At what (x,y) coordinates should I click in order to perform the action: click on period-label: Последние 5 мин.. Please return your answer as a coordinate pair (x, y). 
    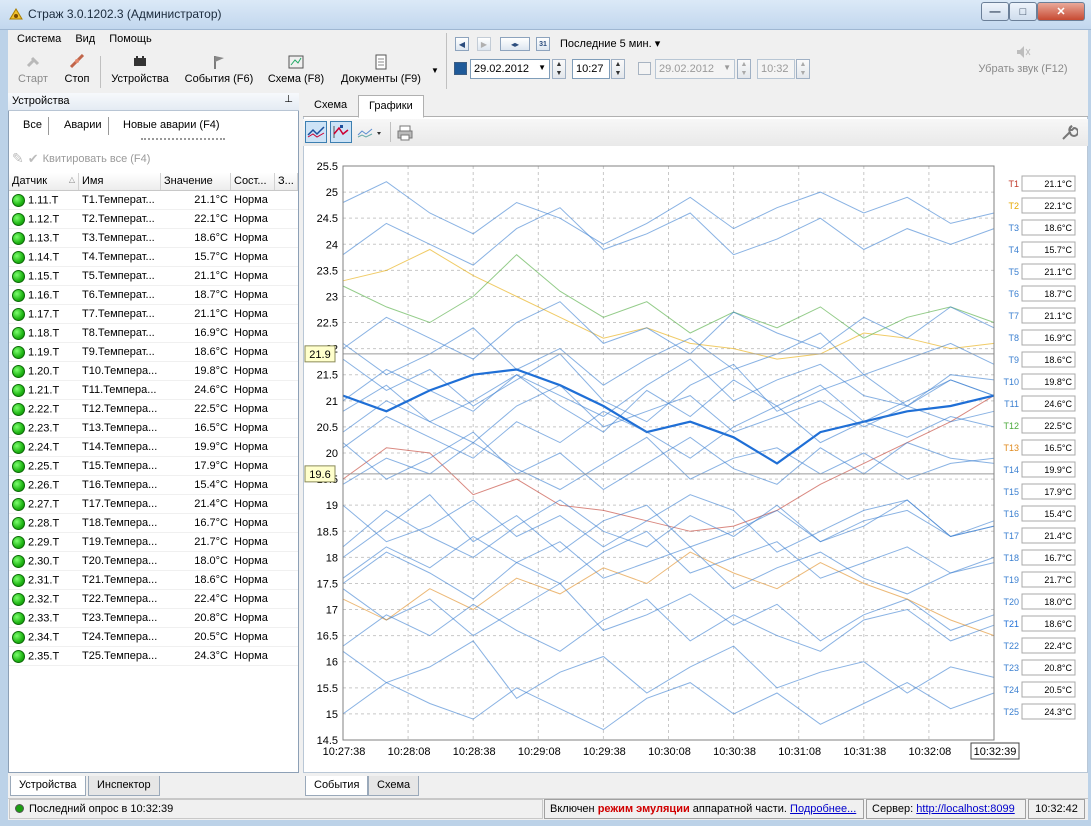
    Looking at the image, I should click on (606, 44).